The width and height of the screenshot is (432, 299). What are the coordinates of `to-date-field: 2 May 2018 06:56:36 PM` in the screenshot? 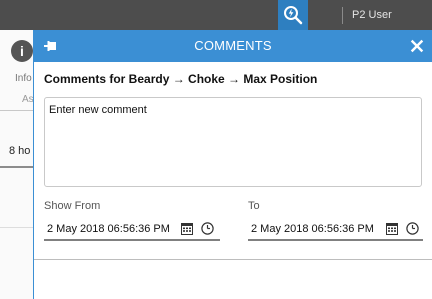 It's located at (335, 230).